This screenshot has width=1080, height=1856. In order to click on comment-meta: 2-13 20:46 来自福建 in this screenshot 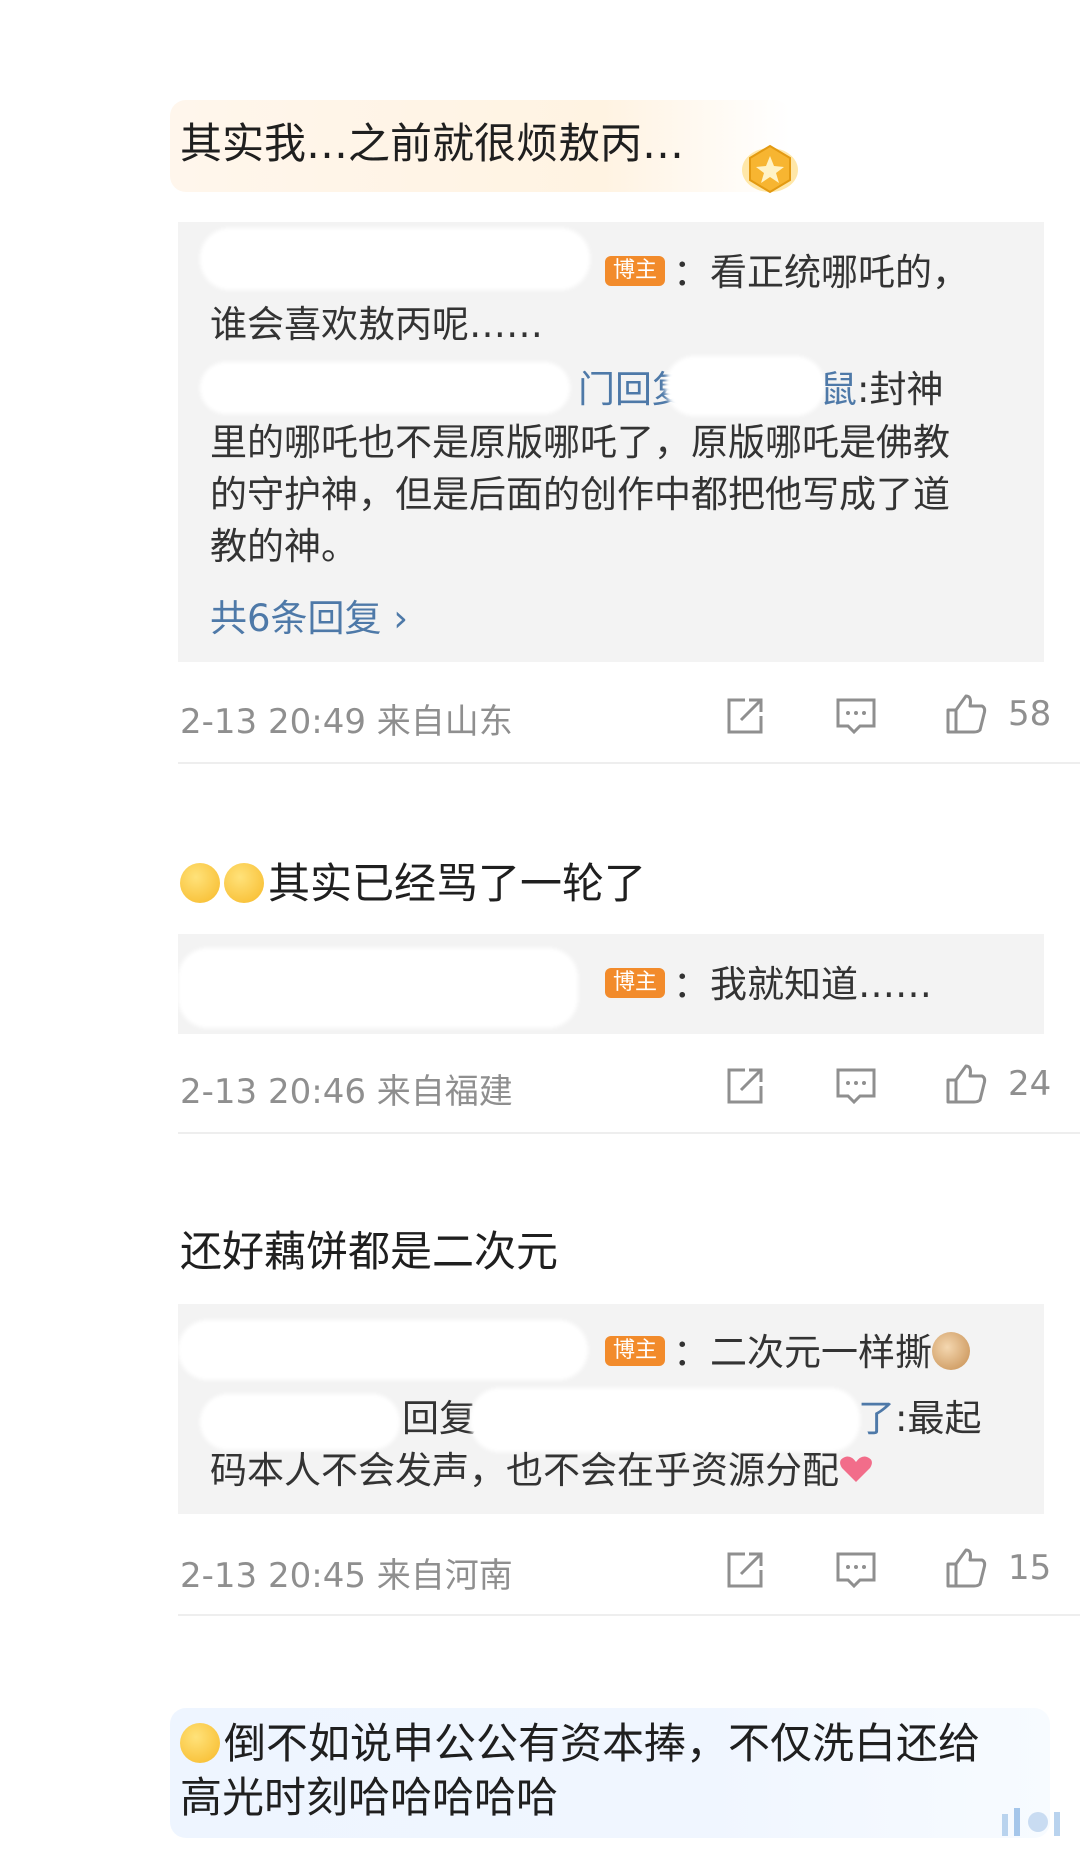, I will do `click(346, 1088)`.